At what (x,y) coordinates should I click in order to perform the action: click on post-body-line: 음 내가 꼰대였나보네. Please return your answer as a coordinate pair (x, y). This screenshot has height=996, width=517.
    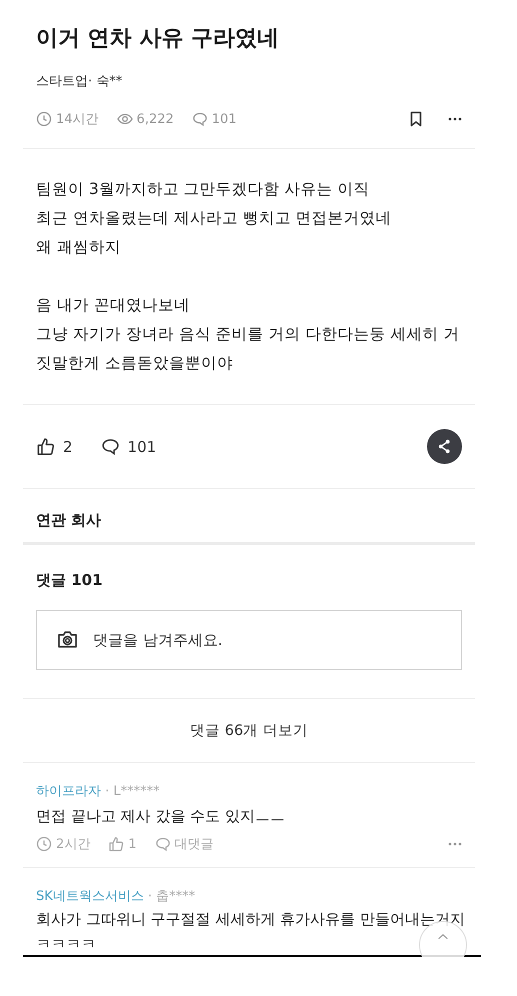
    Looking at the image, I should click on (113, 305).